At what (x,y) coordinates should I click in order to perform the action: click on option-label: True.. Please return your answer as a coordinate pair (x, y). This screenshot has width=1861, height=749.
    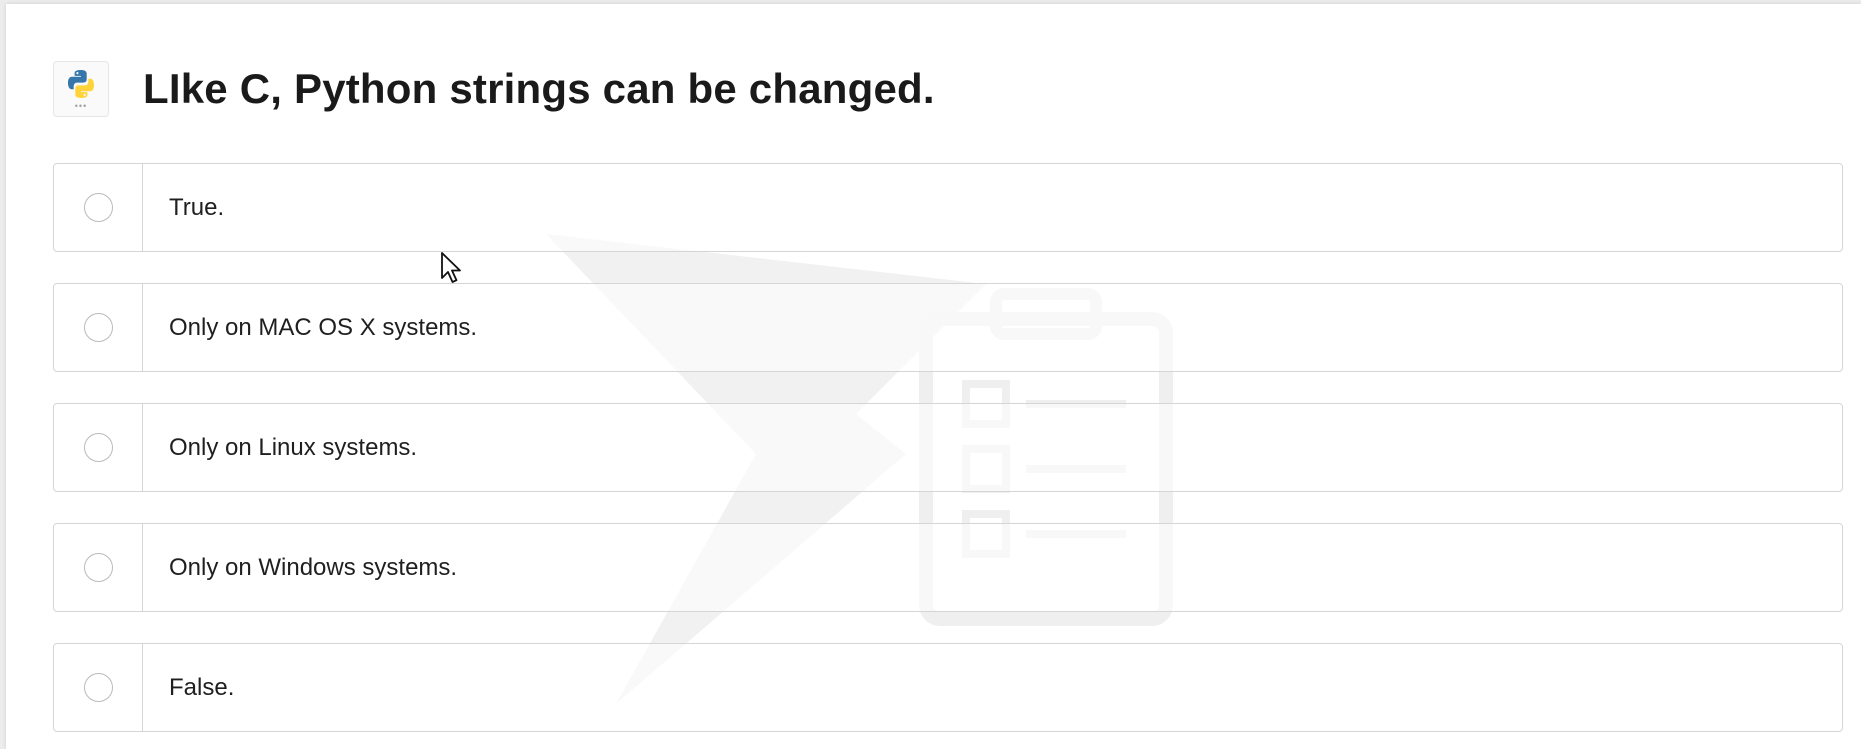
    Looking at the image, I should click on (197, 207).